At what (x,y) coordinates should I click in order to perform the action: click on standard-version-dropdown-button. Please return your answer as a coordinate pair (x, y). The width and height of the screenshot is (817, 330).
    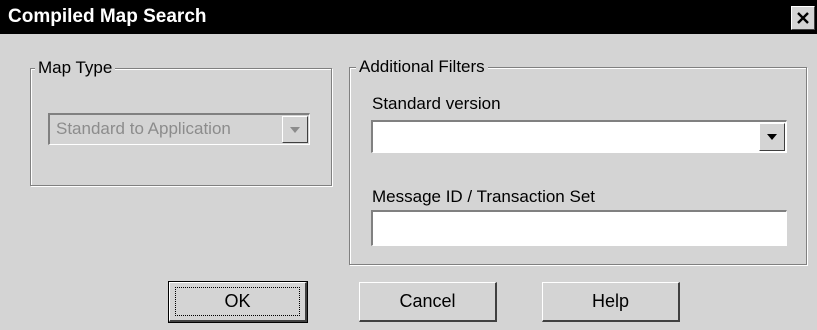
    Looking at the image, I should click on (772, 137).